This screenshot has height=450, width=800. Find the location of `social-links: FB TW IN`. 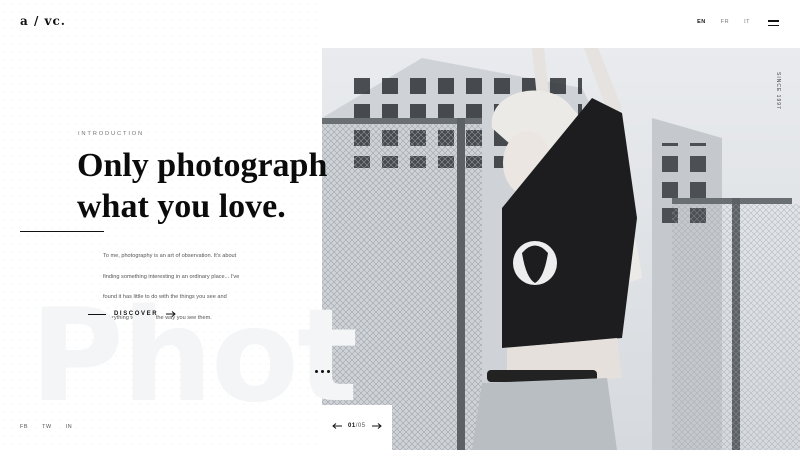

social-links: FB TW IN is located at coordinates (46, 427).